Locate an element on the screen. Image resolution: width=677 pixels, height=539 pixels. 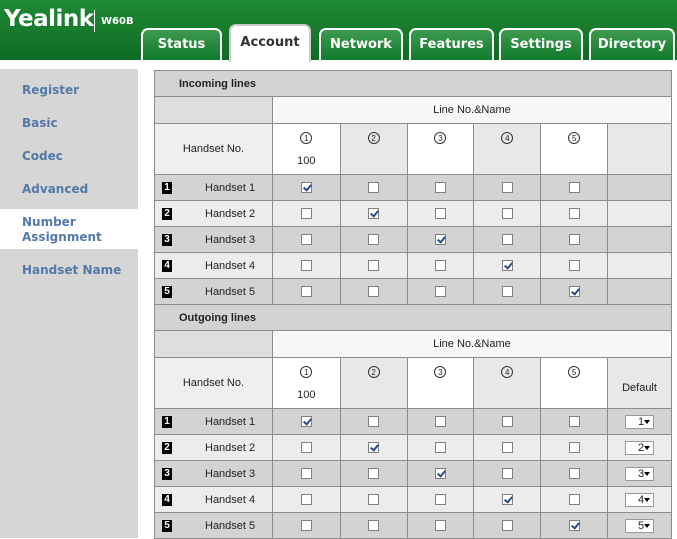
default-line-select: 4 is located at coordinates (639, 499).